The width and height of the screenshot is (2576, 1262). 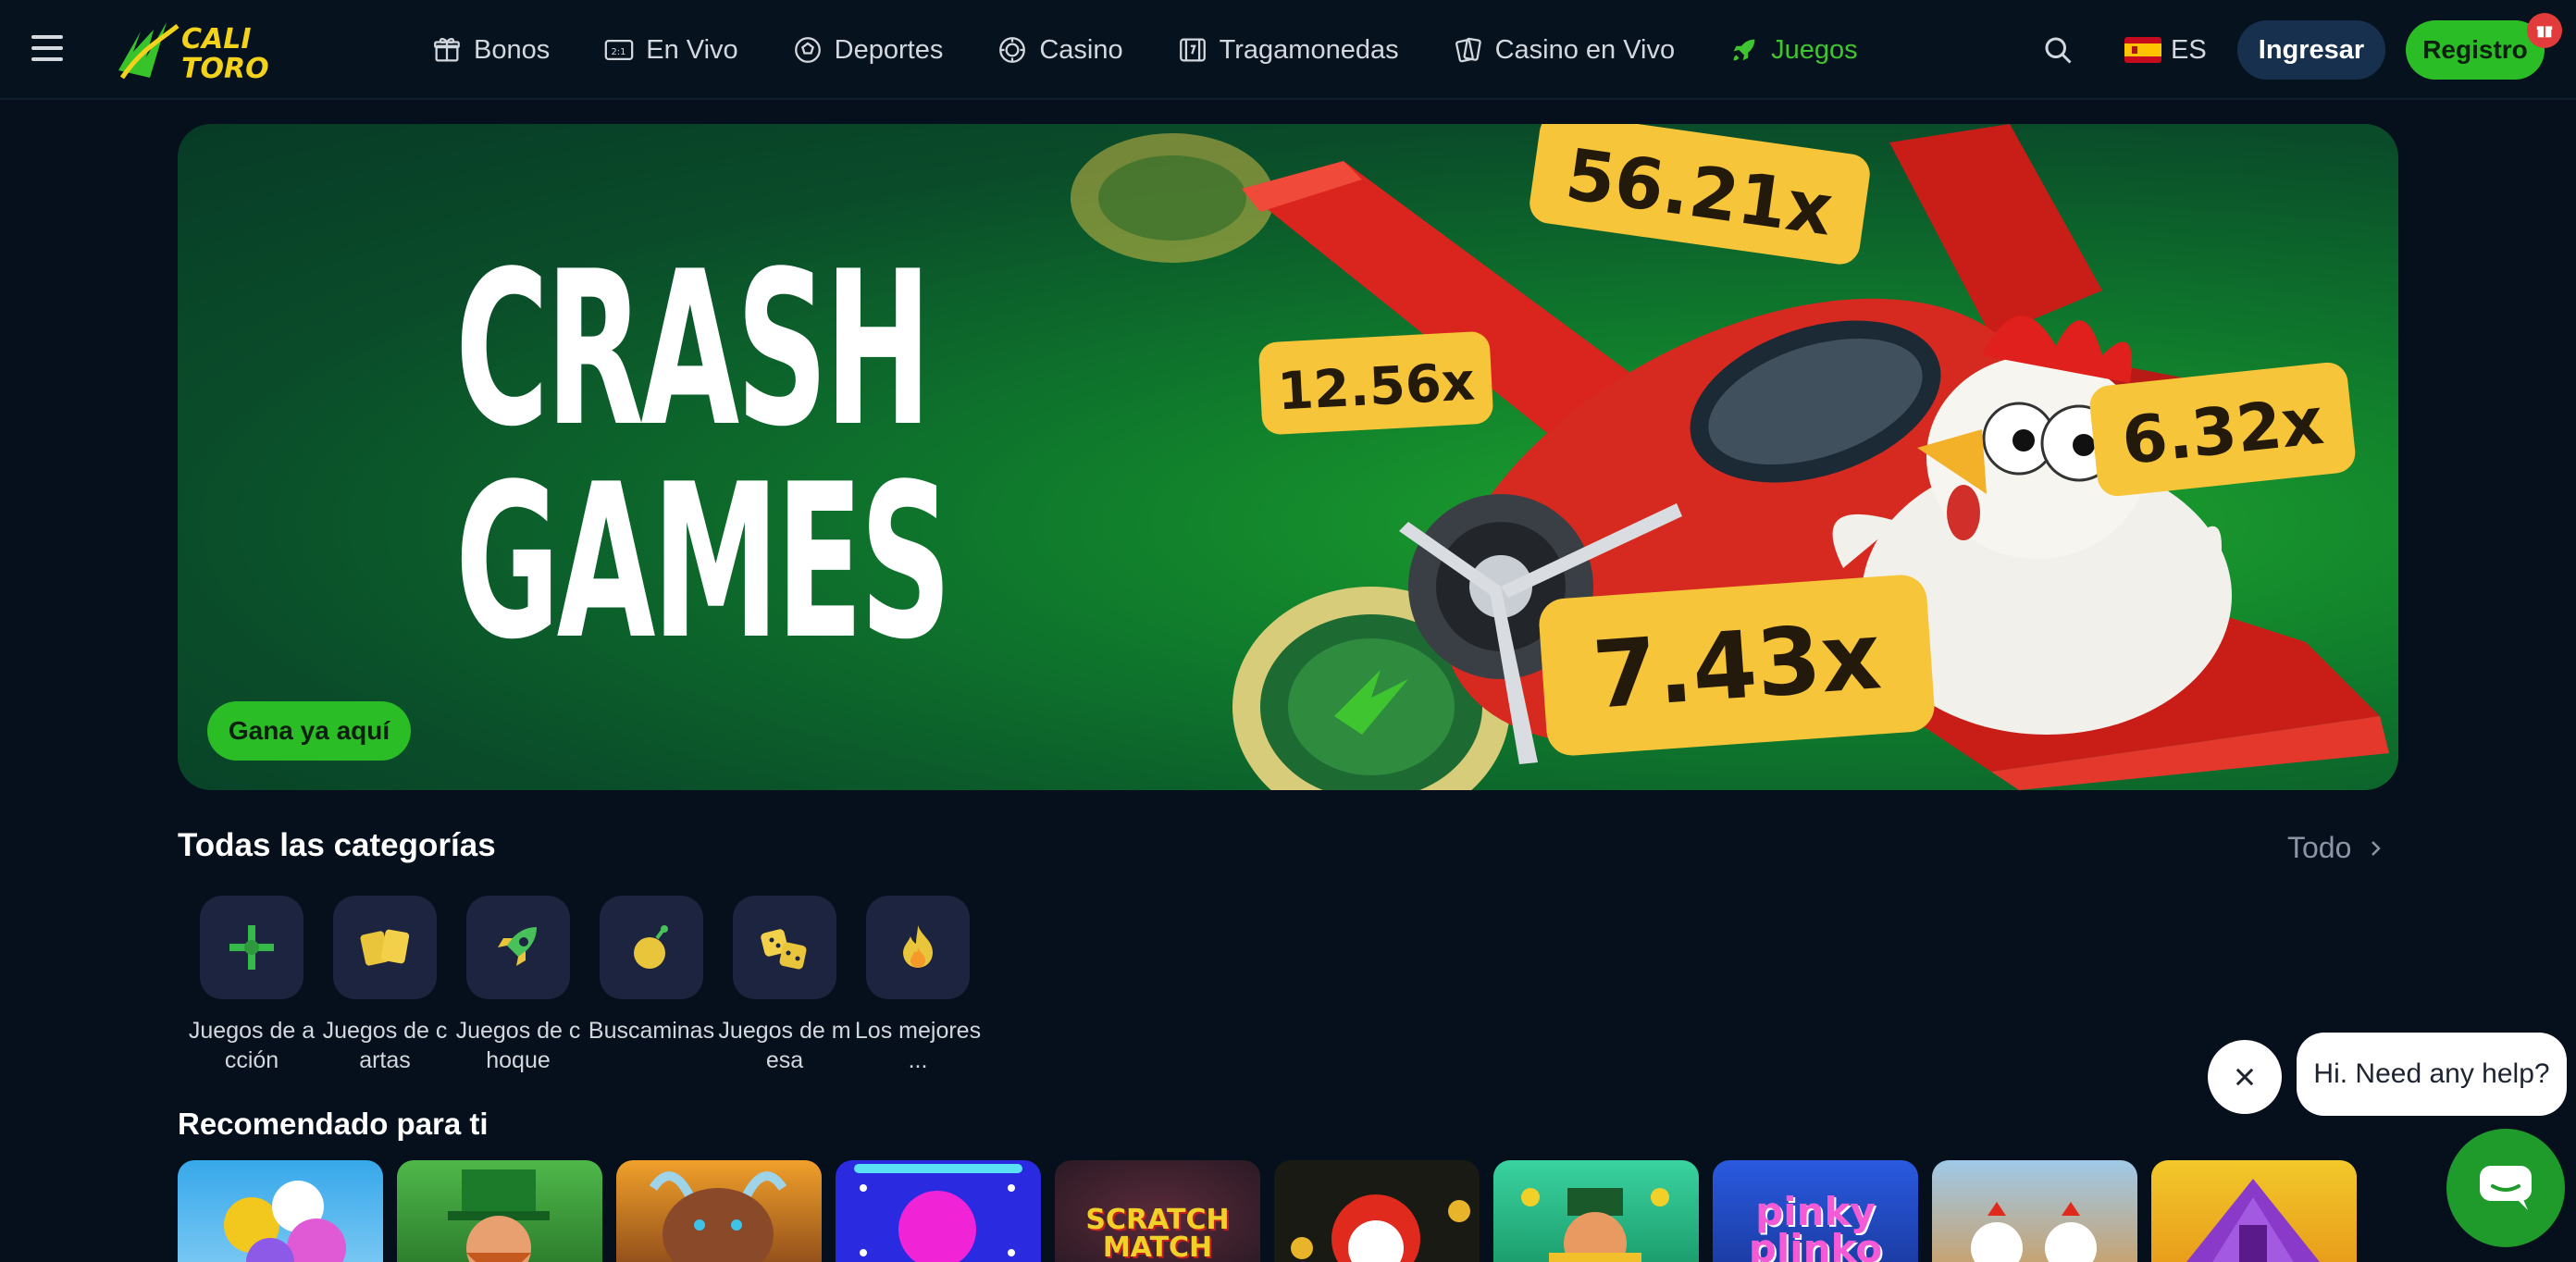 I want to click on category-item-choque: Juegos de choque, so click(x=518, y=985).